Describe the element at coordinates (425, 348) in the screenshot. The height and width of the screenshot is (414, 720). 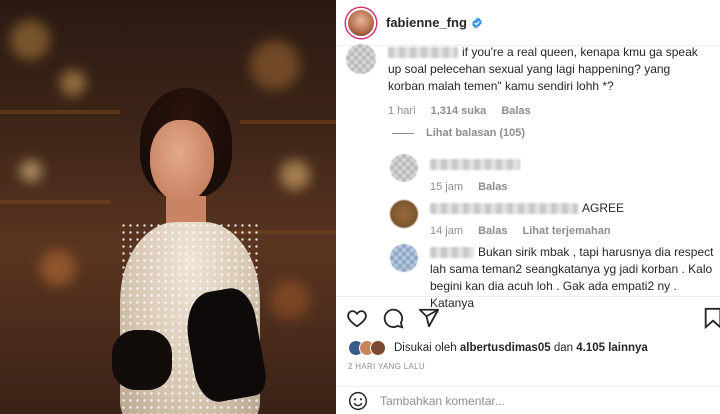
I see `likes-prefix: Disukai oleh` at that location.